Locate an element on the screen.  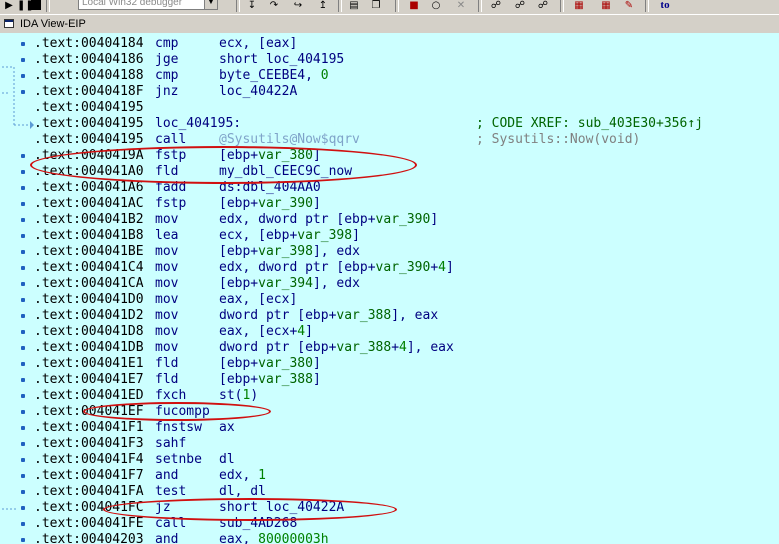
disasm-row: .text:004041E7 fld [ebp+var_388] is located at coordinates (389, 380).